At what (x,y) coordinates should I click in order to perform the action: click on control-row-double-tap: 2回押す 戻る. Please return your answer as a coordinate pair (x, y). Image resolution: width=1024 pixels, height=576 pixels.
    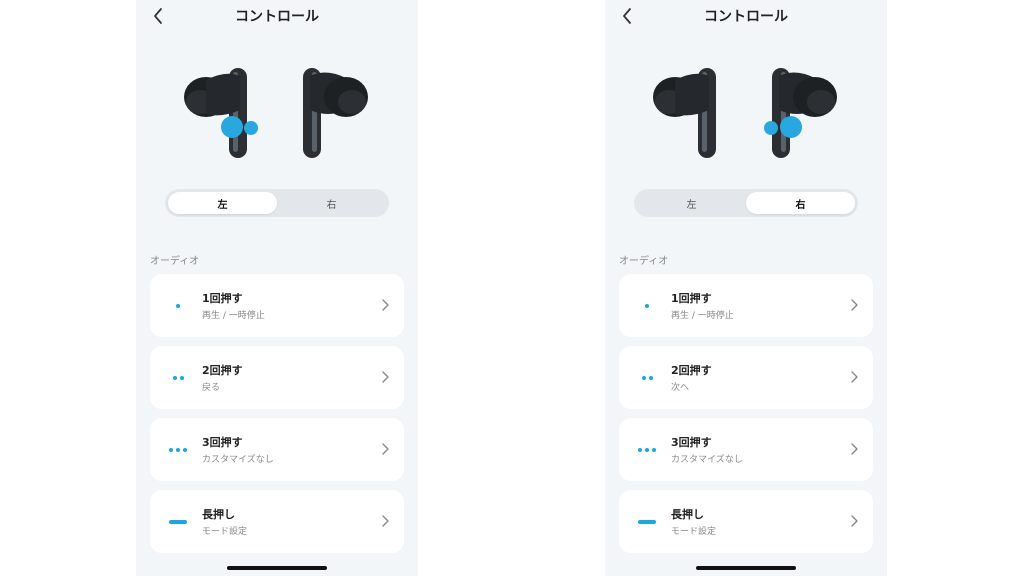
    Looking at the image, I should click on (277, 377).